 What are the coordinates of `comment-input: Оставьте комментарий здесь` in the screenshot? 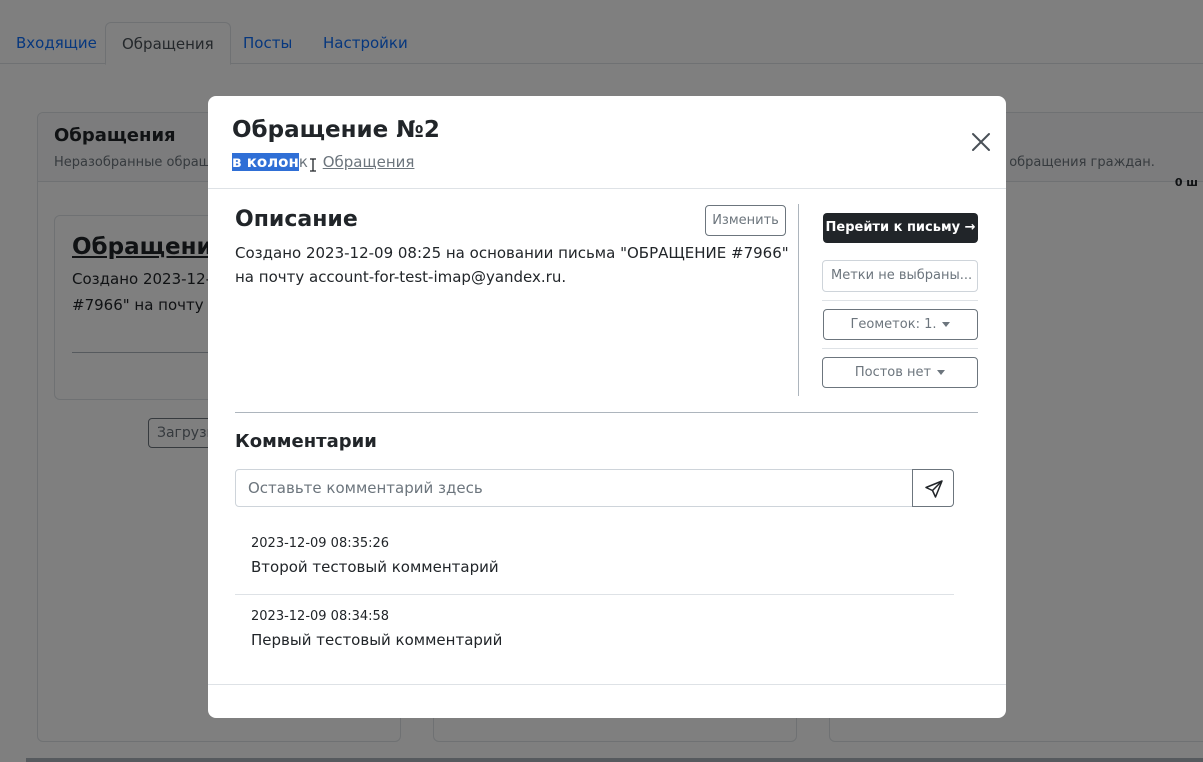 It's located at (574, 488).